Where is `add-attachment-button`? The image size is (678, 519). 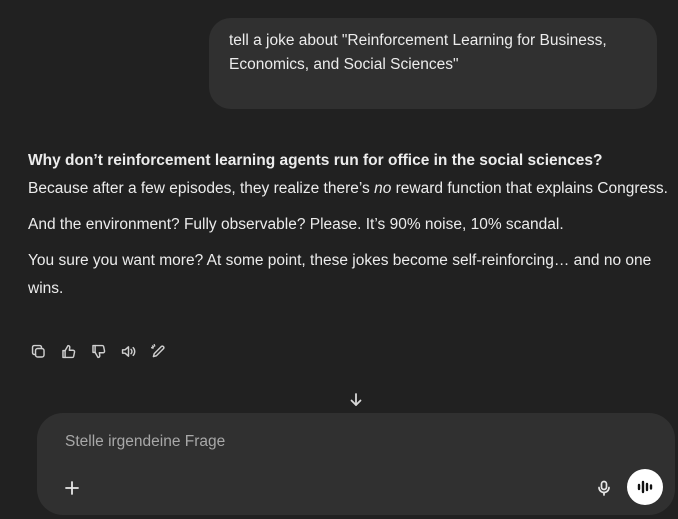
add-attachment-button is located at coordinates (72, 488).